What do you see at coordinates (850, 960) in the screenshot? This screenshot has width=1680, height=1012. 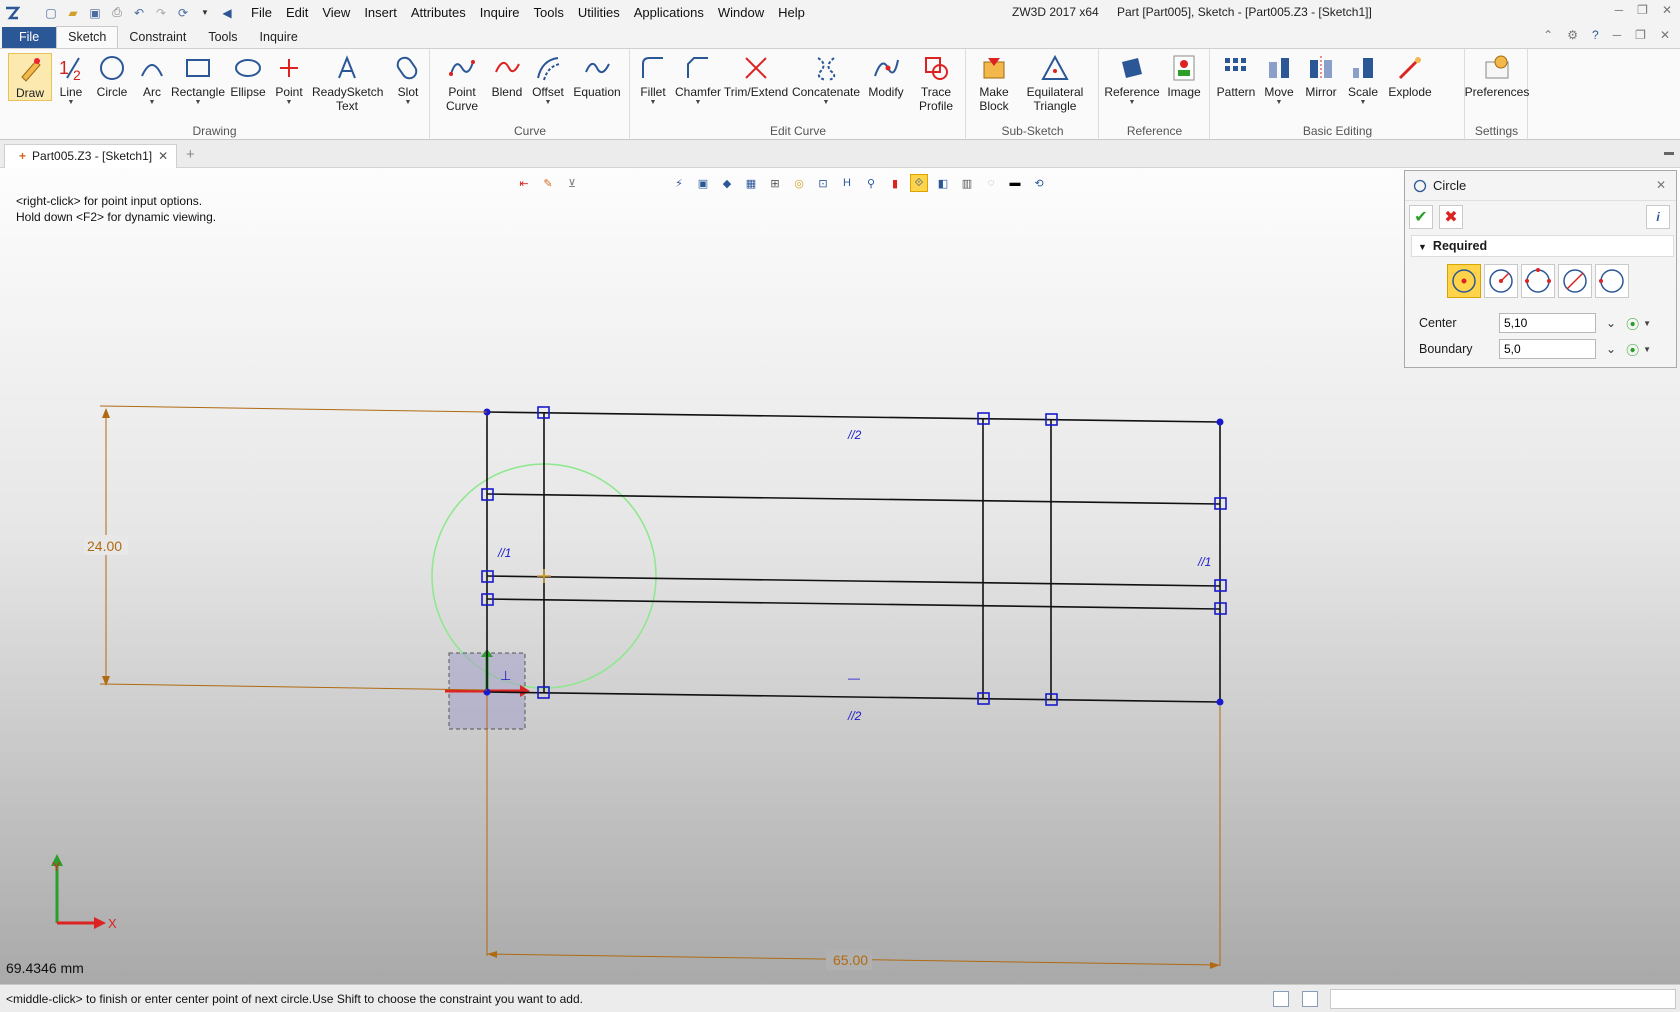 I see `dimension-horizontal: 65.00` at bounding box center [850, 960].